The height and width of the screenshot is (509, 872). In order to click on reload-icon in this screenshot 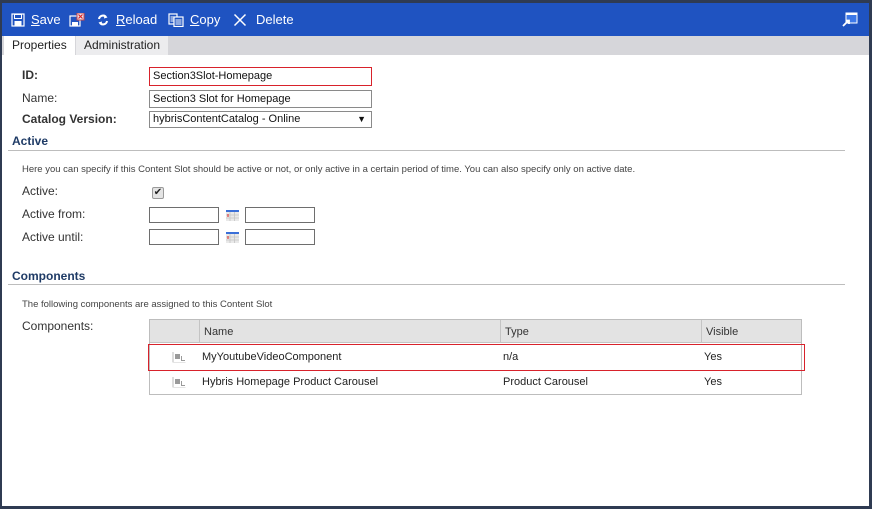, I will do `click(103, 20)`.